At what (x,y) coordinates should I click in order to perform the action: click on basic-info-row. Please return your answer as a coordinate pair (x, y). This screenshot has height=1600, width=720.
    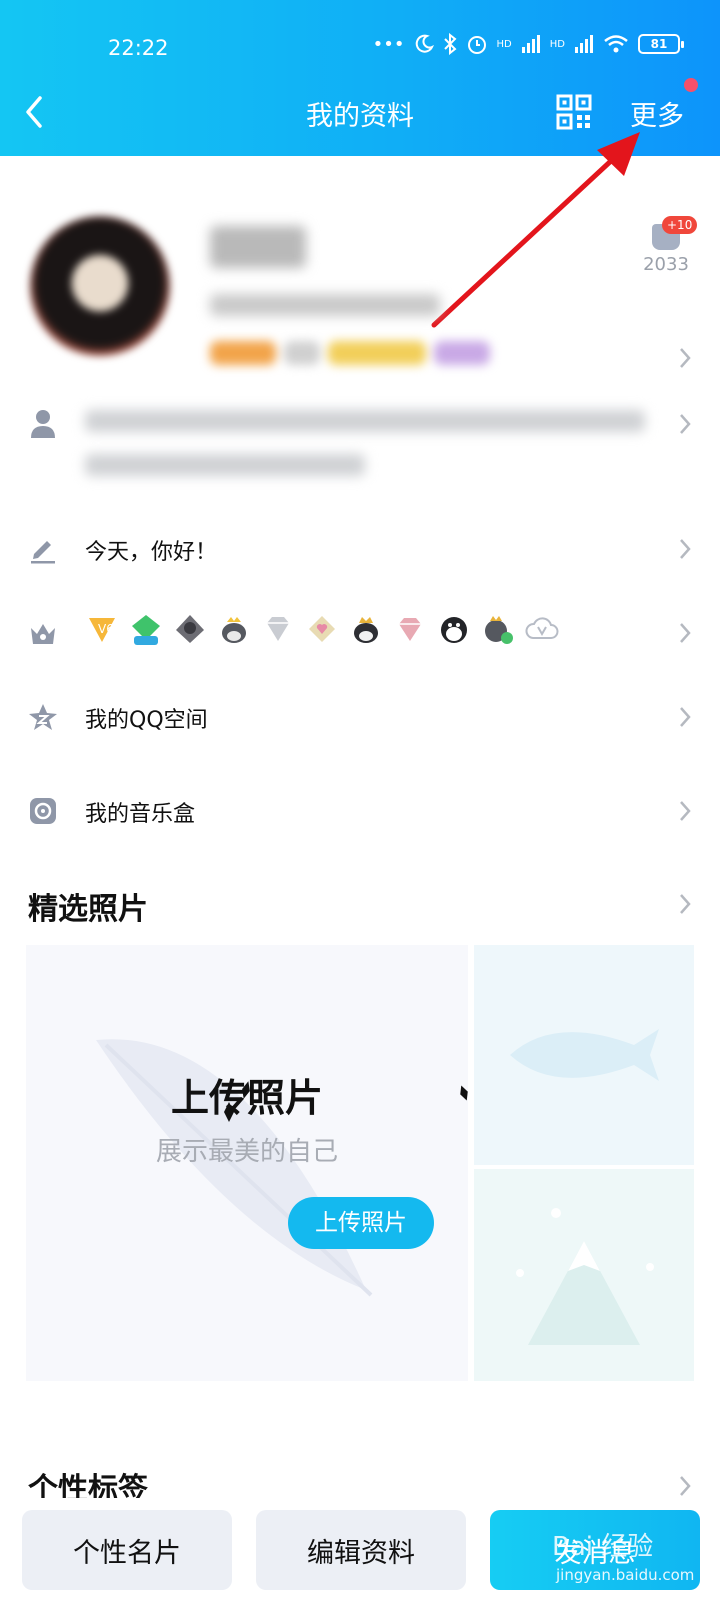
    Looking at the image, I should click on (360, 446).